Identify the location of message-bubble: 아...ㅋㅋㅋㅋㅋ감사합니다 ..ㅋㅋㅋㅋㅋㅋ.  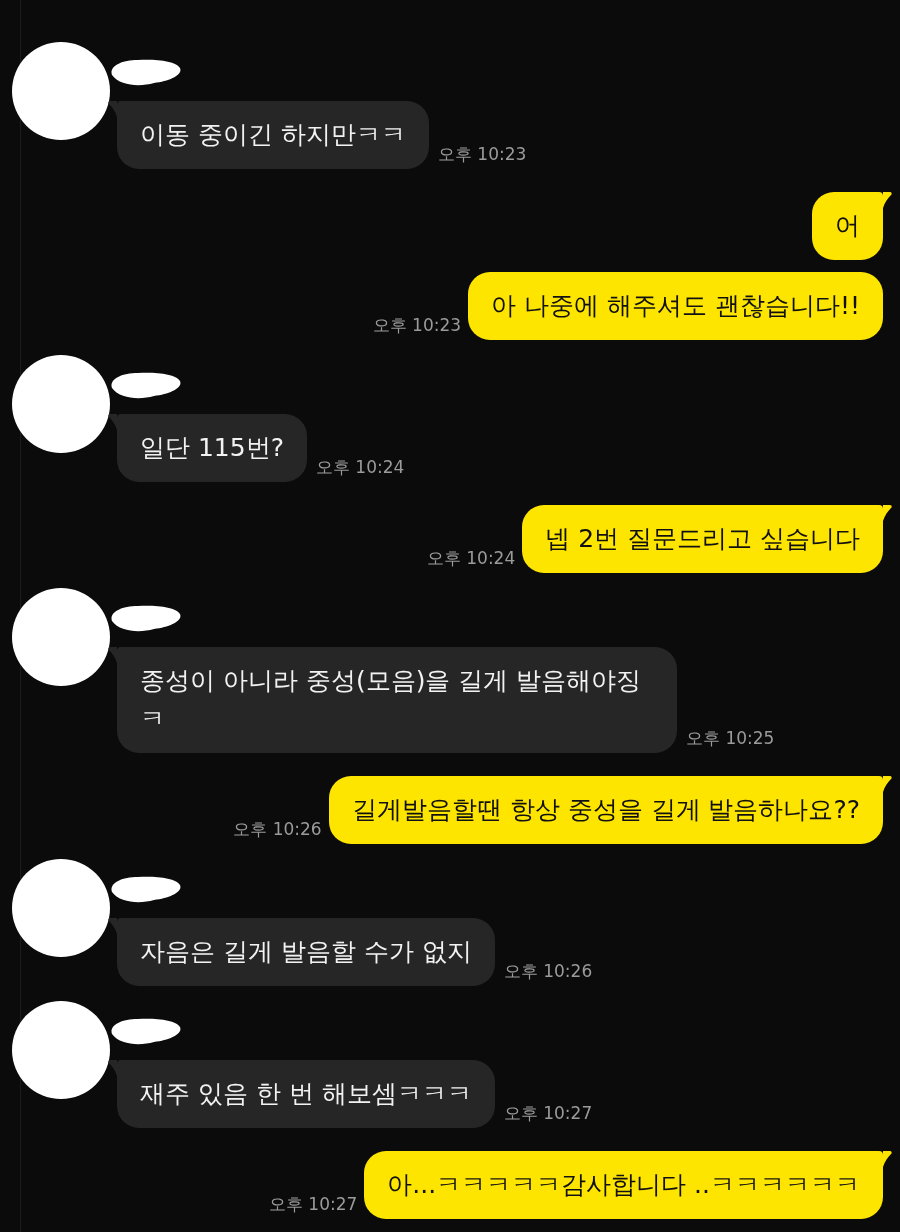
(623, 1185).